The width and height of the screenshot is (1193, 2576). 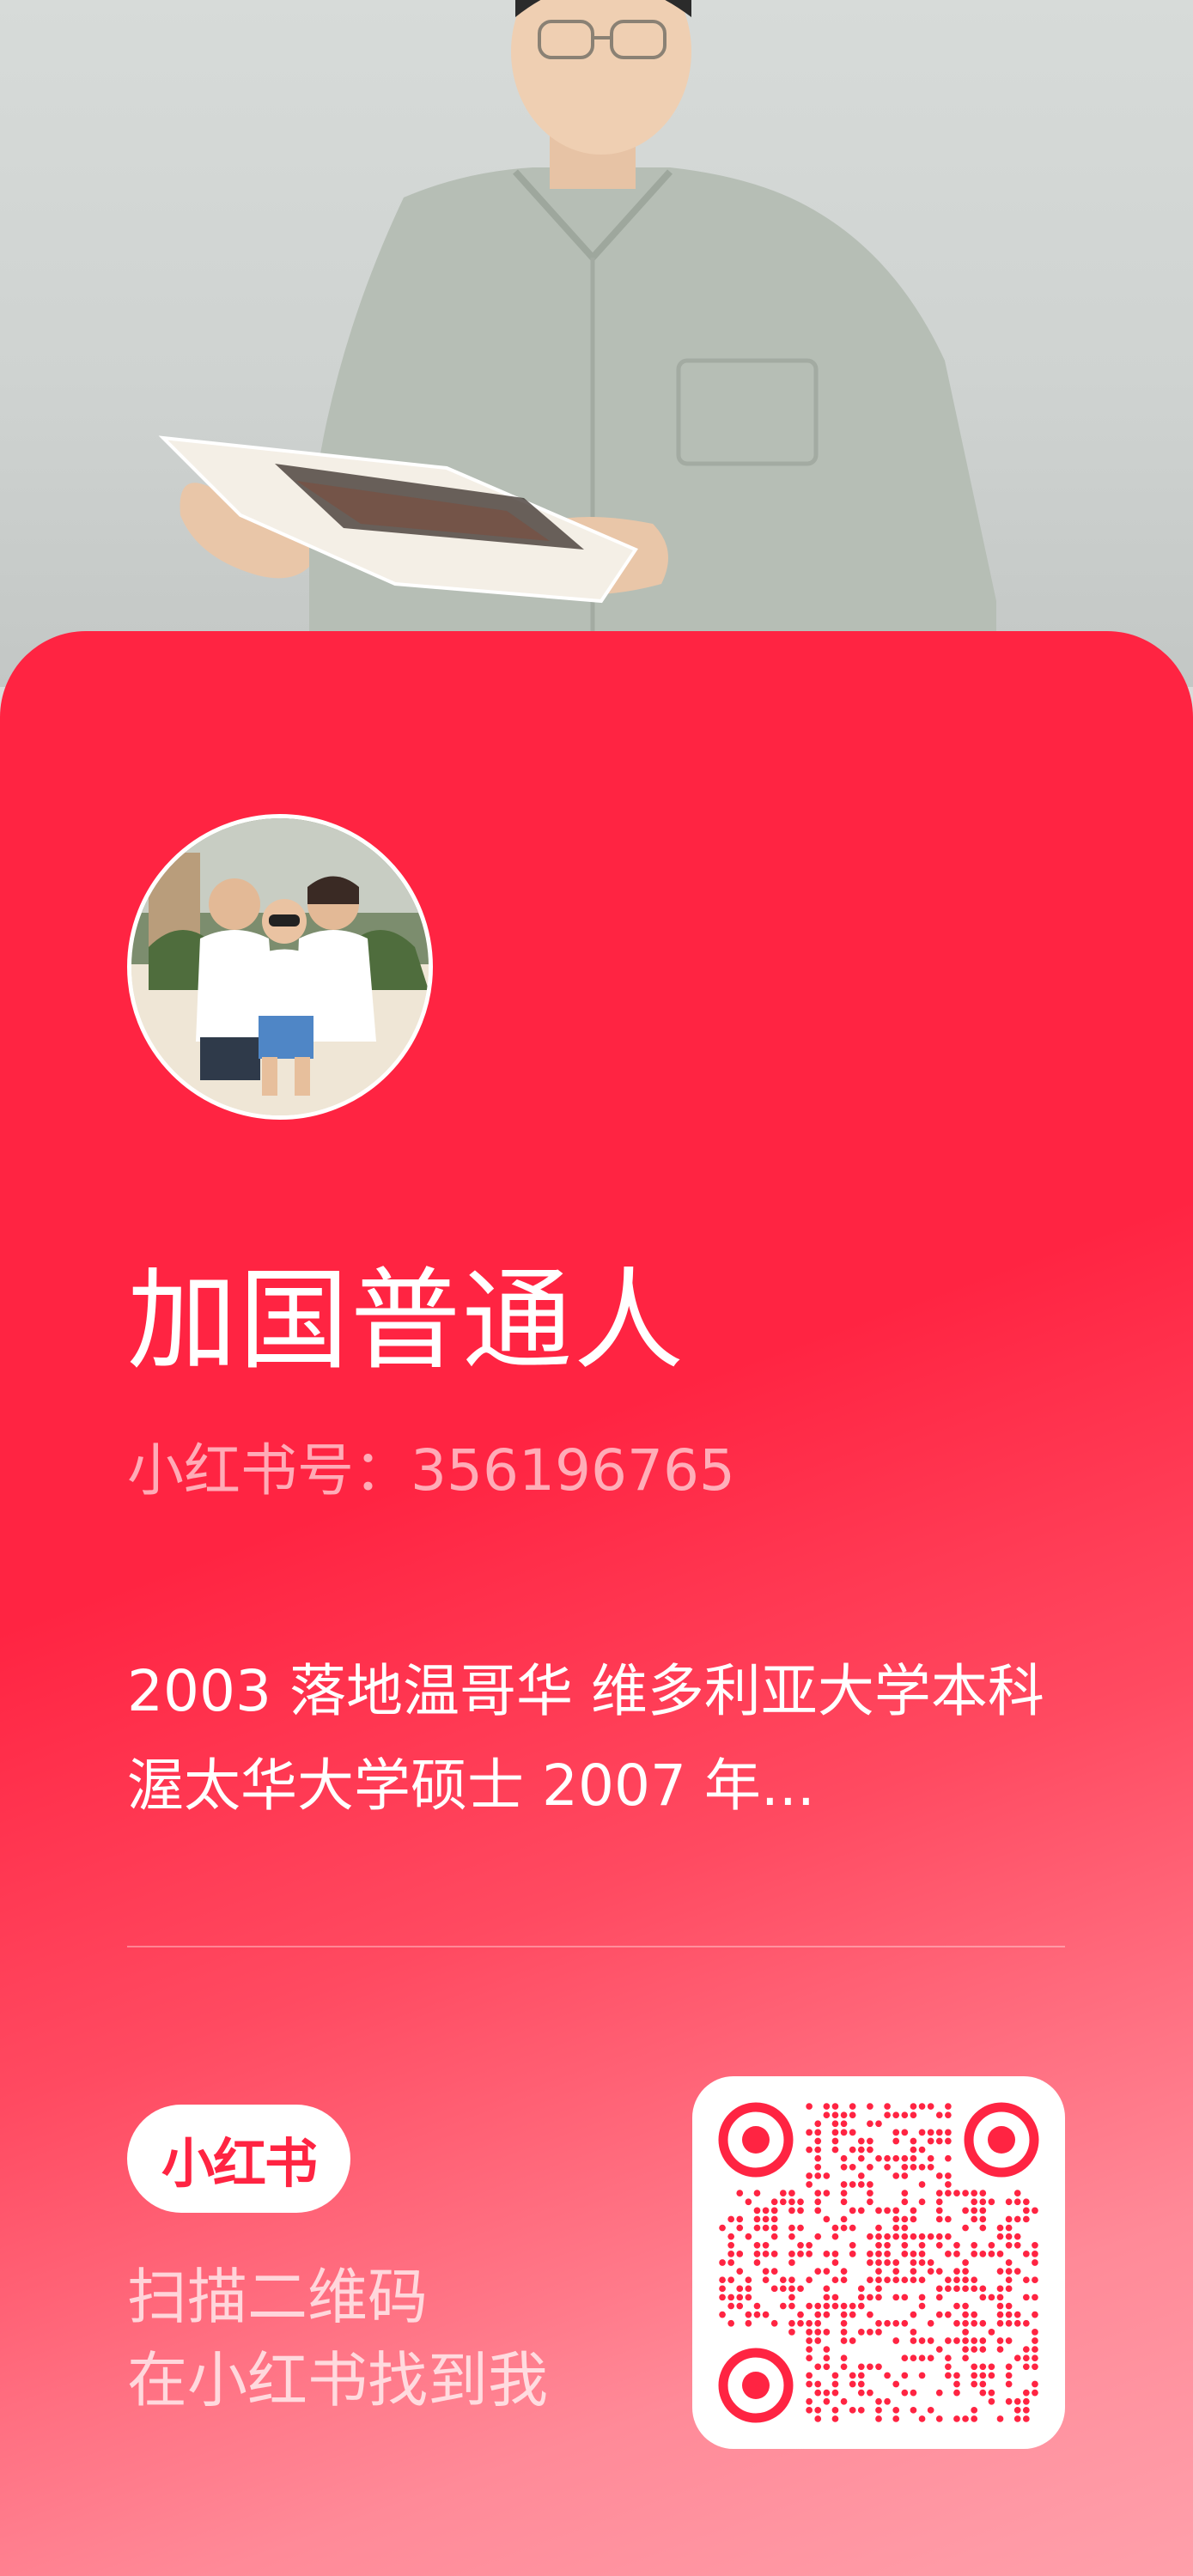 What do you see at coordinates (756, 2140) in the screenshot?
I see `qr-finder-top-left` at bounding box center [756, 2140].